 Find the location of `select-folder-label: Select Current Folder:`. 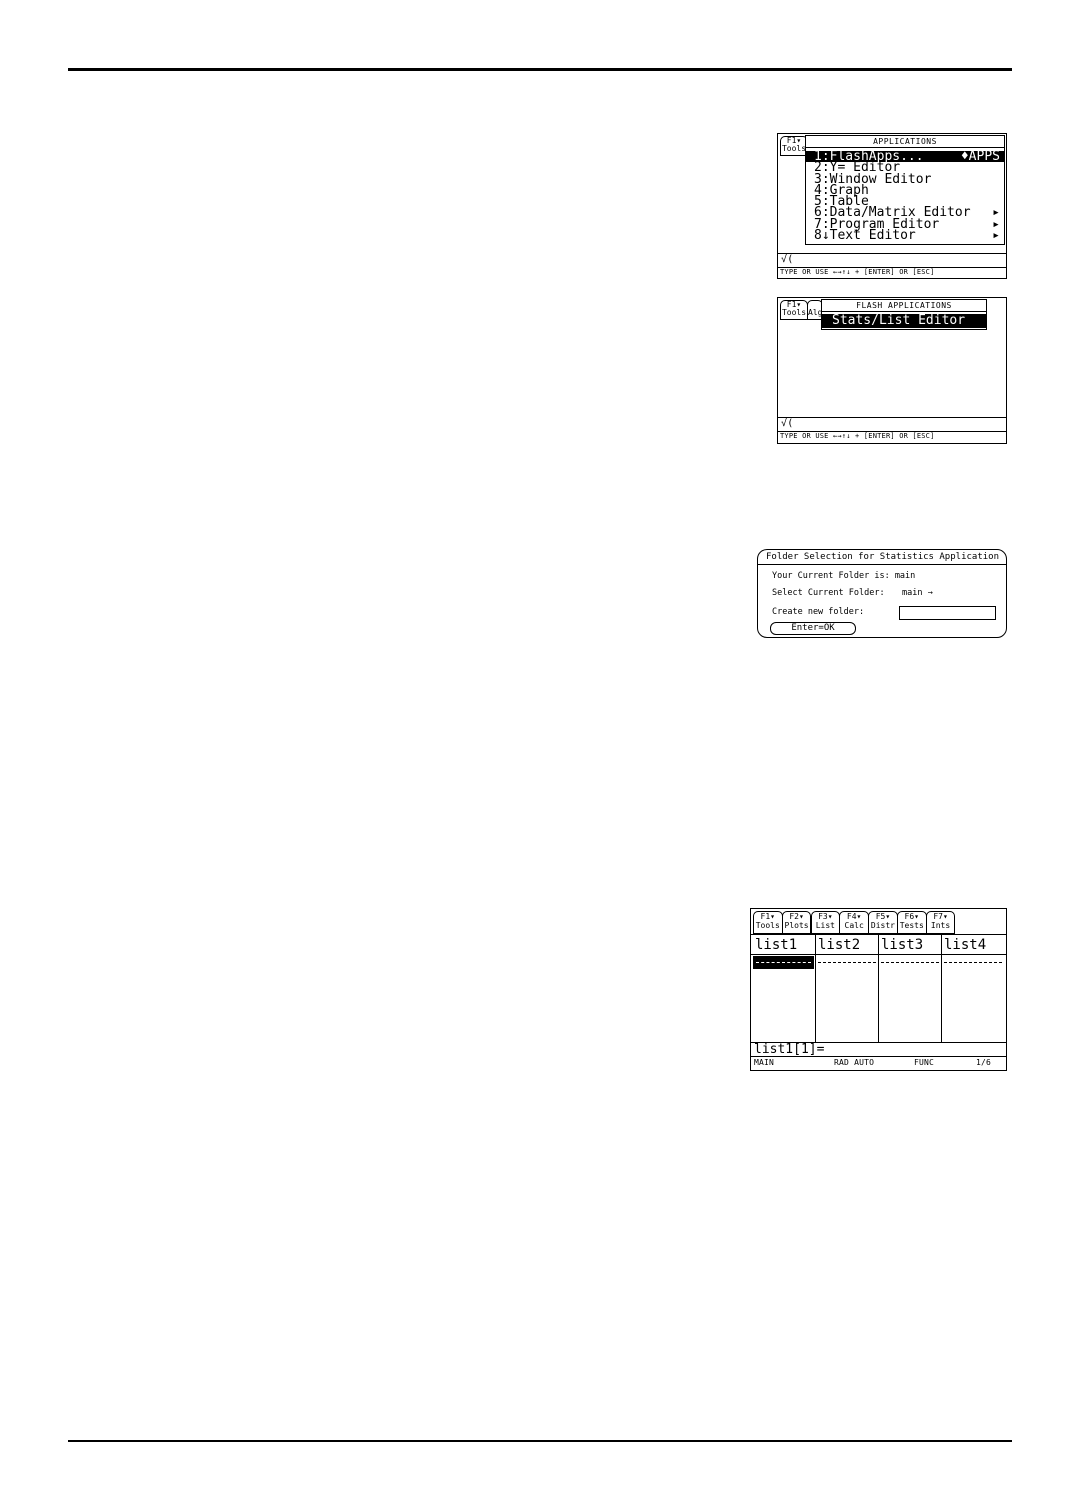

select-folder-label: Select Current Folder: is located at coordinates (828, 593).